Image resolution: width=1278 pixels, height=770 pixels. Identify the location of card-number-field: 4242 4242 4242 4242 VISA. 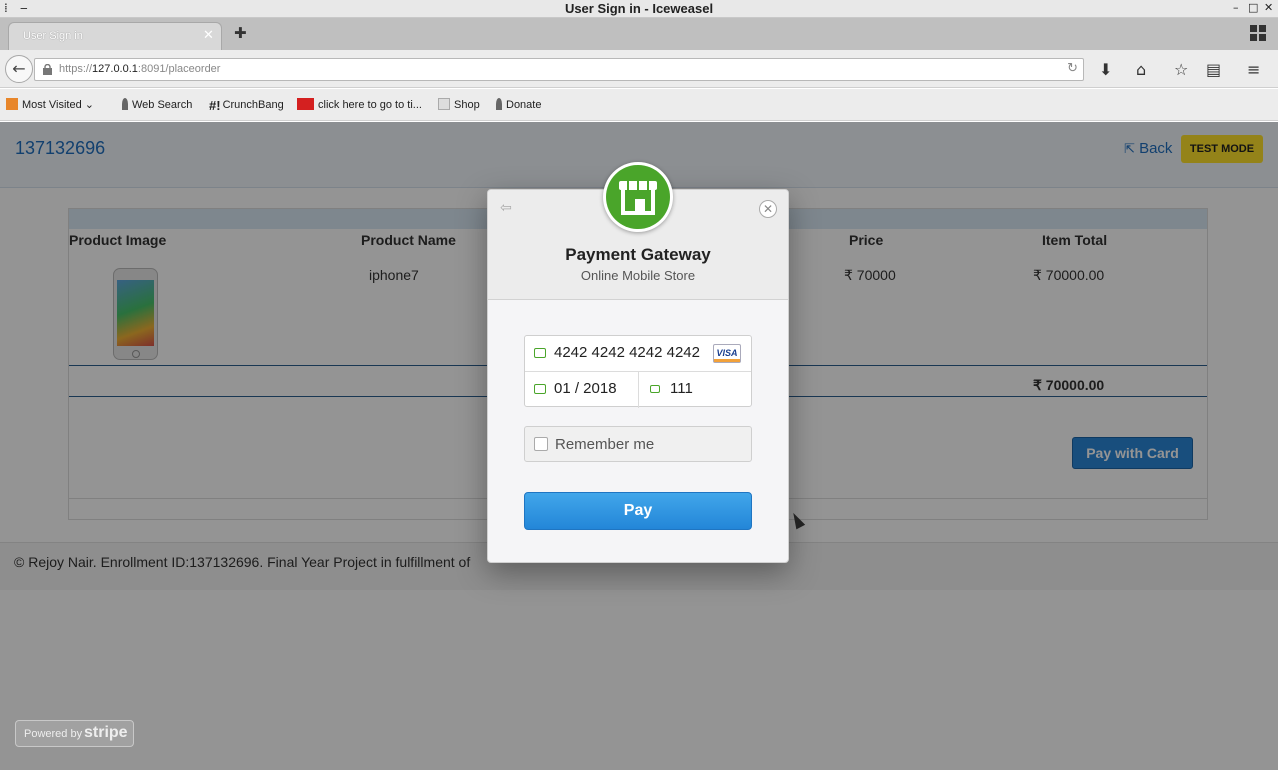
(638, 354).